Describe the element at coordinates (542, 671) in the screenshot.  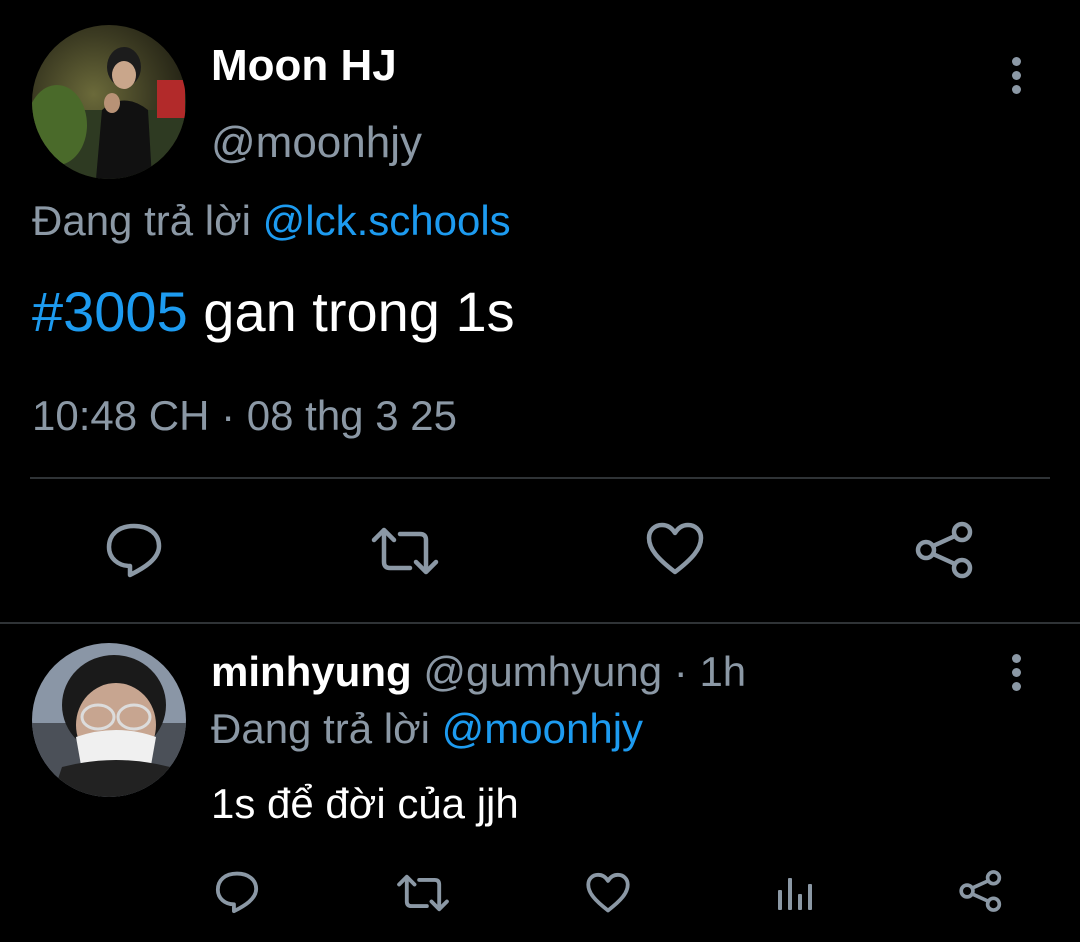
I see `reply-author-handle: @gumhyung` at that location.